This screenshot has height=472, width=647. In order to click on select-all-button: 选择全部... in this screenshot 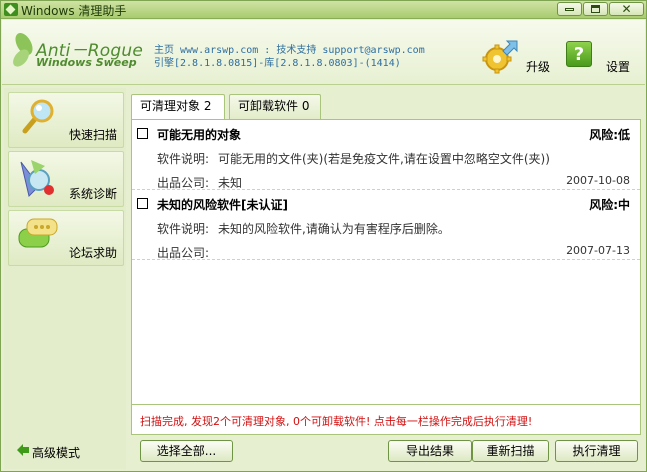, I will do `click(186, 451)`.